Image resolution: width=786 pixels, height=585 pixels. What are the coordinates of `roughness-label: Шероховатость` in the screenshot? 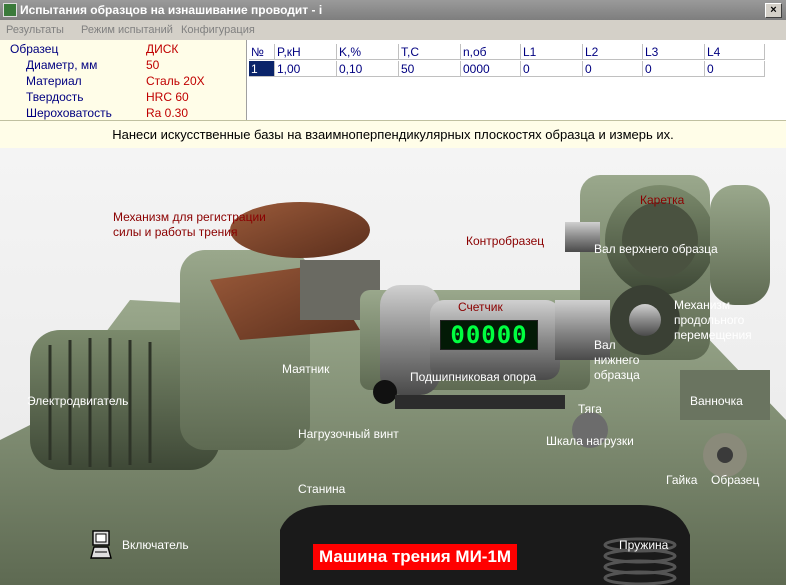 It's located at (69, 113).